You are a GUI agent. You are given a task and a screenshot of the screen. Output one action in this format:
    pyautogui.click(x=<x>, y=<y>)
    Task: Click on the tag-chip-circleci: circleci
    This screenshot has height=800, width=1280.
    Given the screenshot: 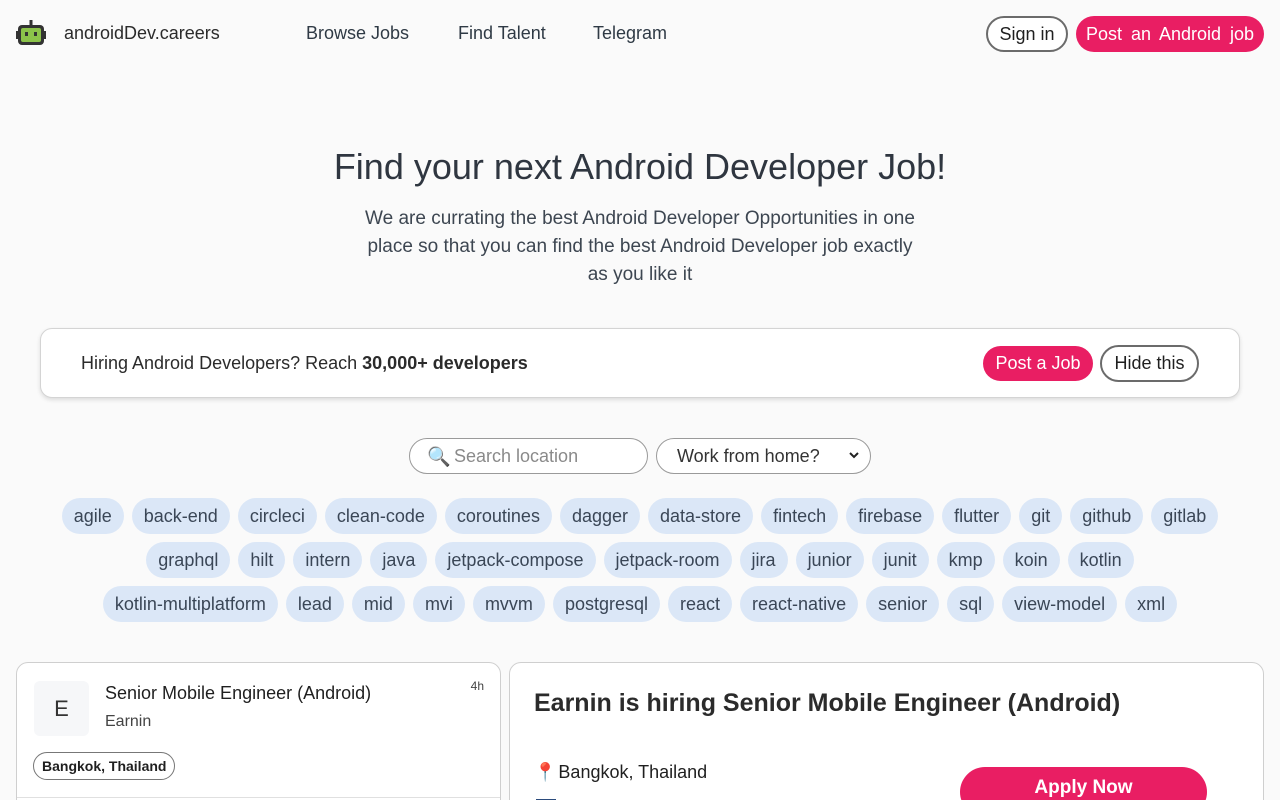 What is the action you would take?
    pyautogui.click(x=277, y=516)
    